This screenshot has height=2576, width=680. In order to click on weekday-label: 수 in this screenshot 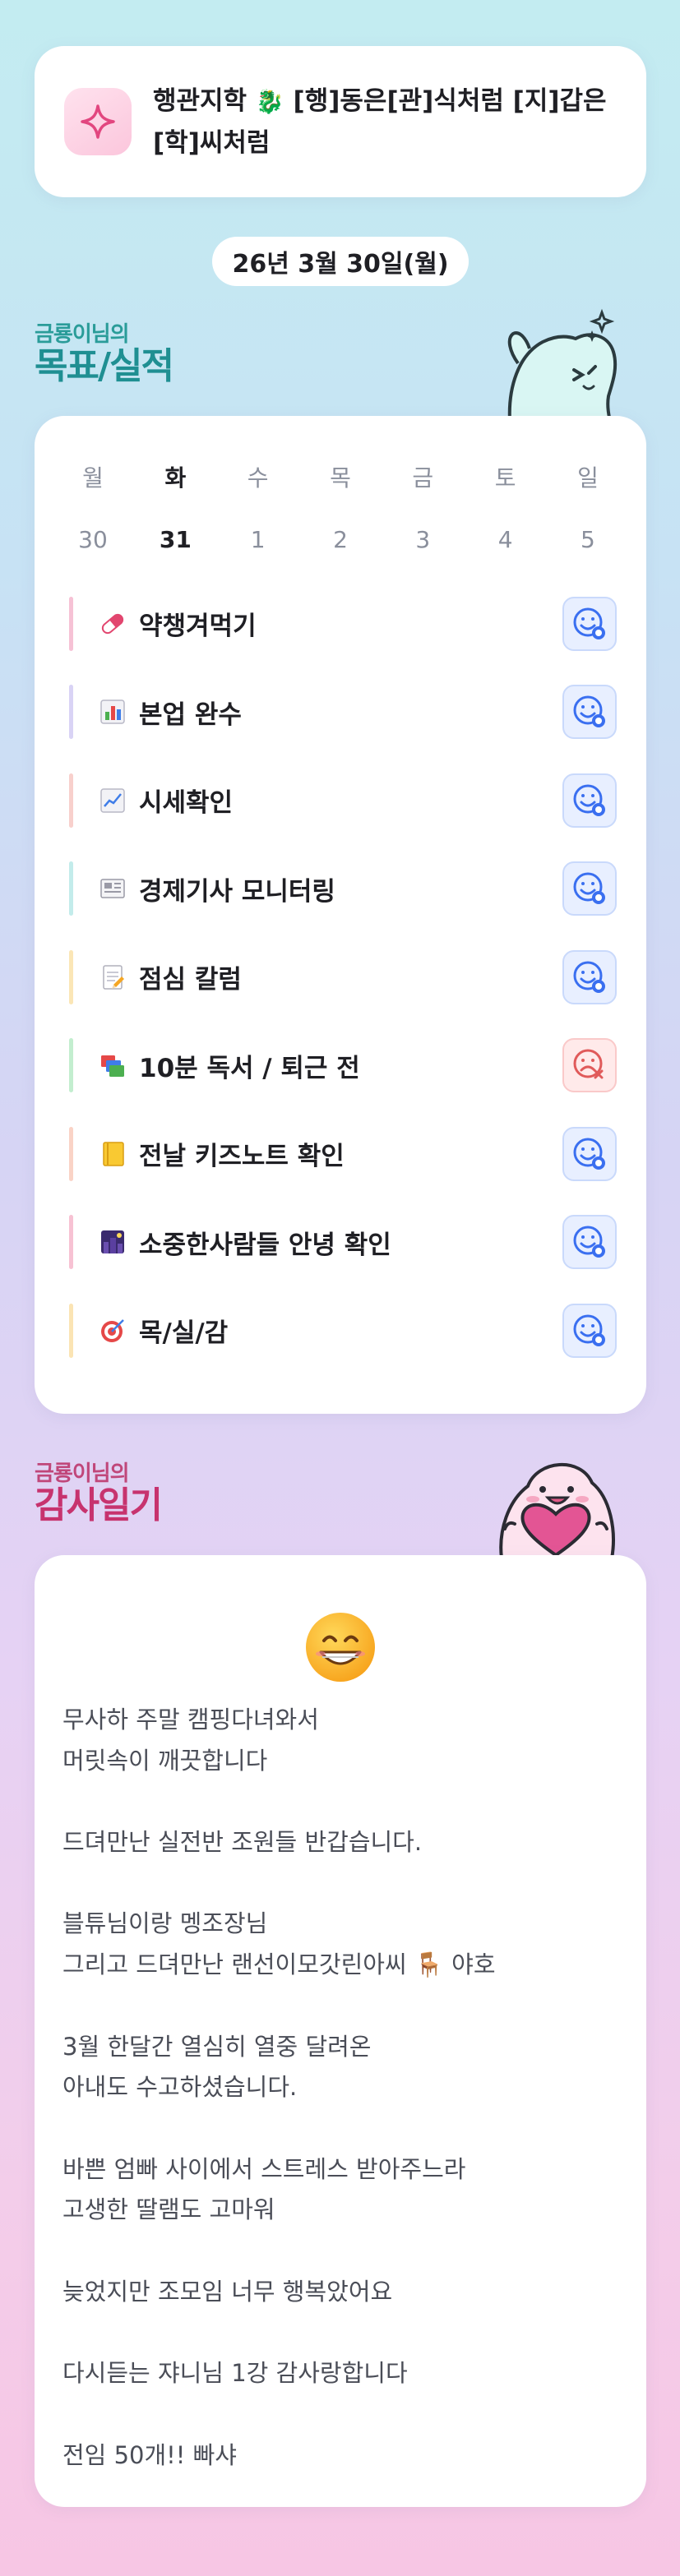, I will do `click(258, 477)`.